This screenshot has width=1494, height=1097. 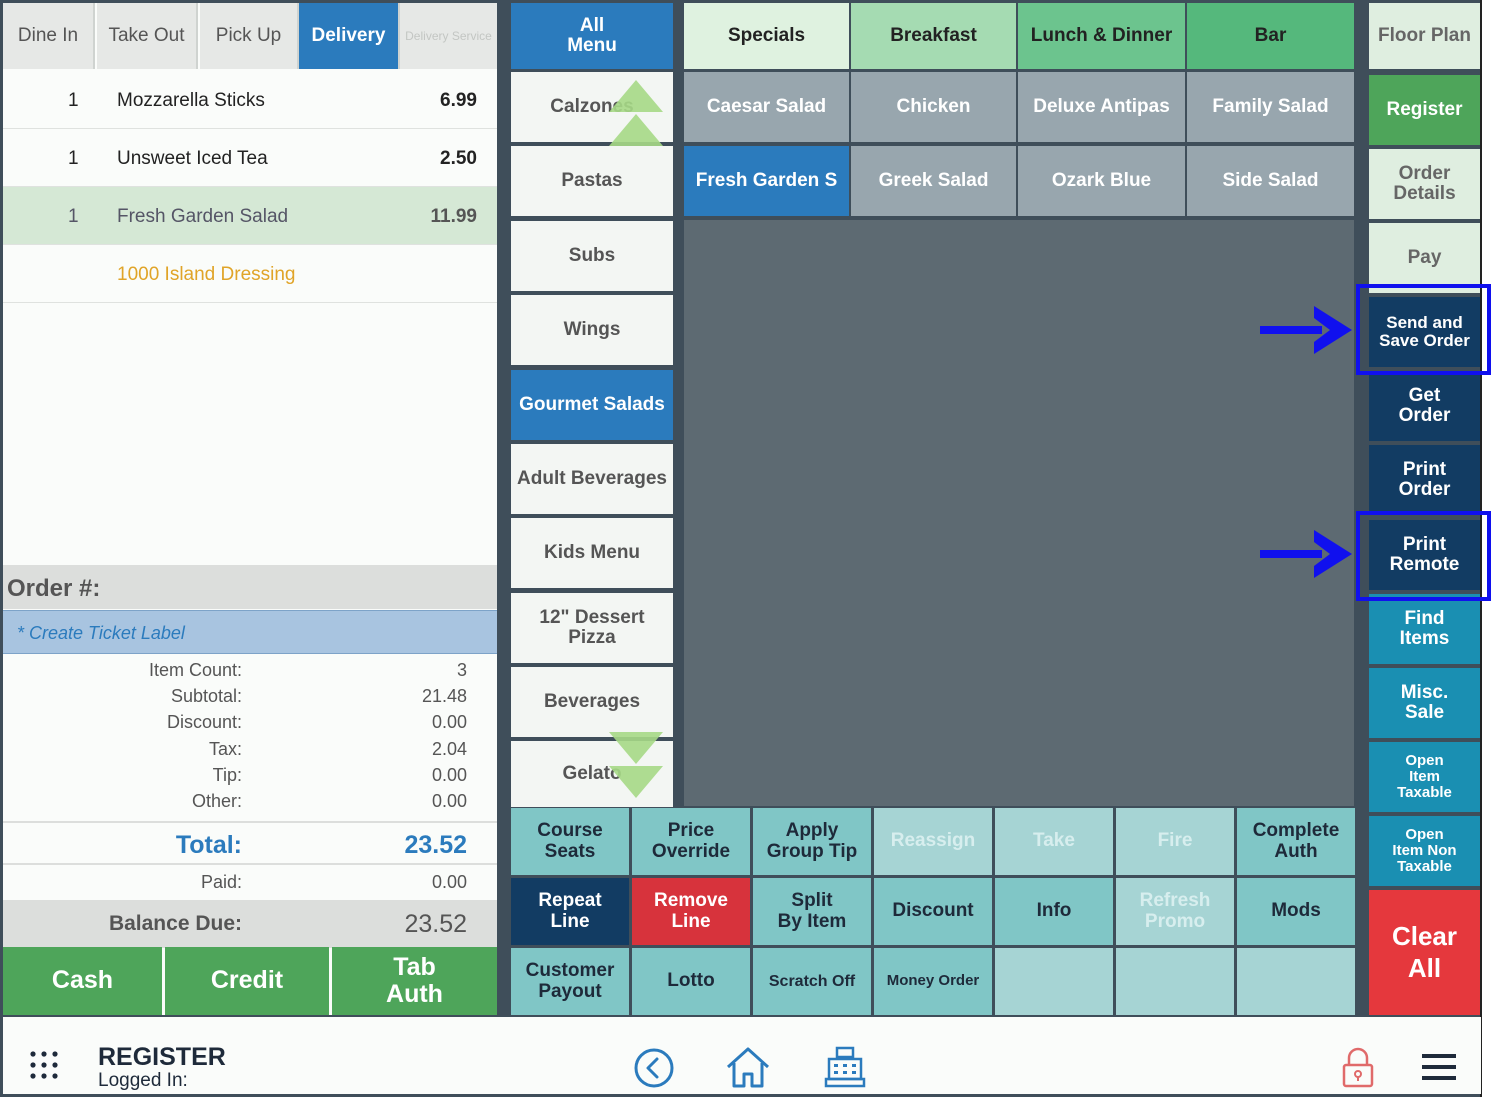 I want to click on tax-value: 2.04, so click(x=449, y=749).